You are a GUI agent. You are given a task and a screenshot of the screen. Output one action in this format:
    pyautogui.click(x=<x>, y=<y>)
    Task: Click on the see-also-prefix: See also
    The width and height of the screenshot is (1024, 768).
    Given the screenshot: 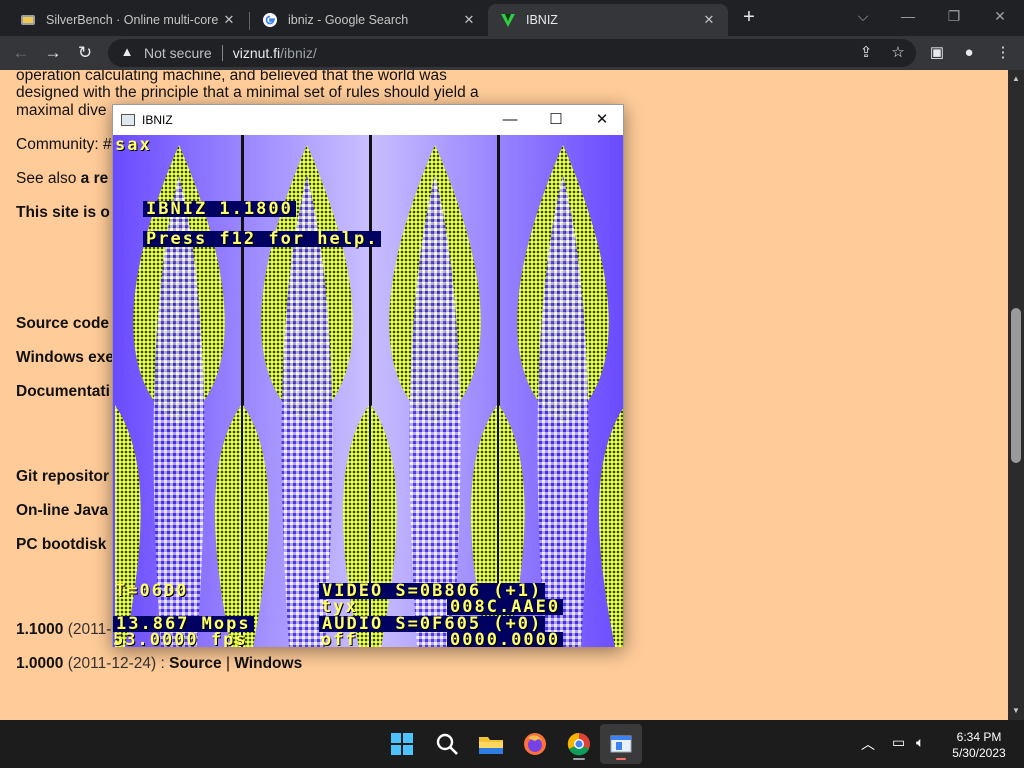 What is the action you would take?
    pyautogui.click(x=48, y=178)
    